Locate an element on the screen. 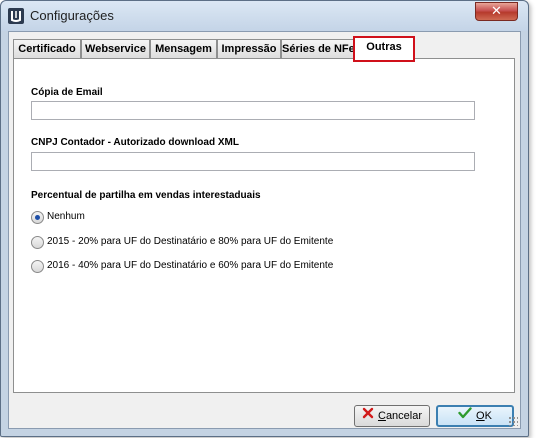 This screenshot has width=541, height=438. cnpj-contador-label: CNPJ Contador - Autorizado download XML is located at coordinates (135, 142).